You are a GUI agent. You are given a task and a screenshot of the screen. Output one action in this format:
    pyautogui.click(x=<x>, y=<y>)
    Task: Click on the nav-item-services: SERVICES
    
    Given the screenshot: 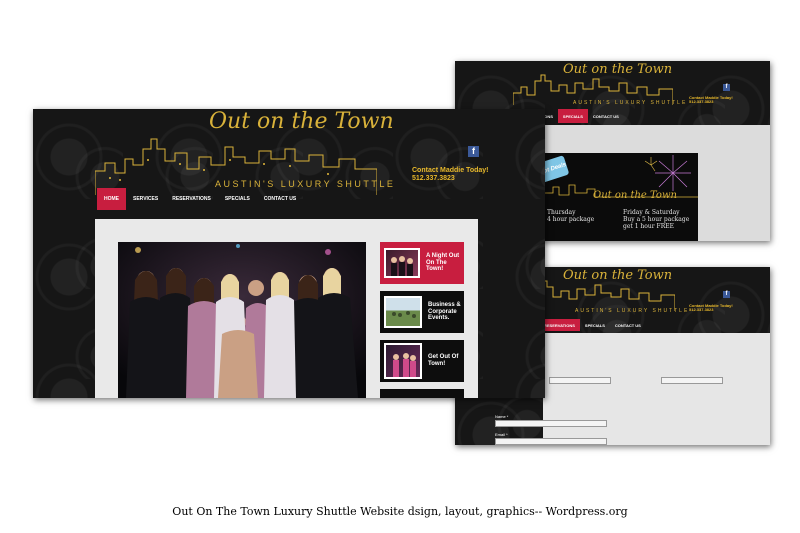 What is the action you would take?
    pyautogui.click(x=145, y=199)
    